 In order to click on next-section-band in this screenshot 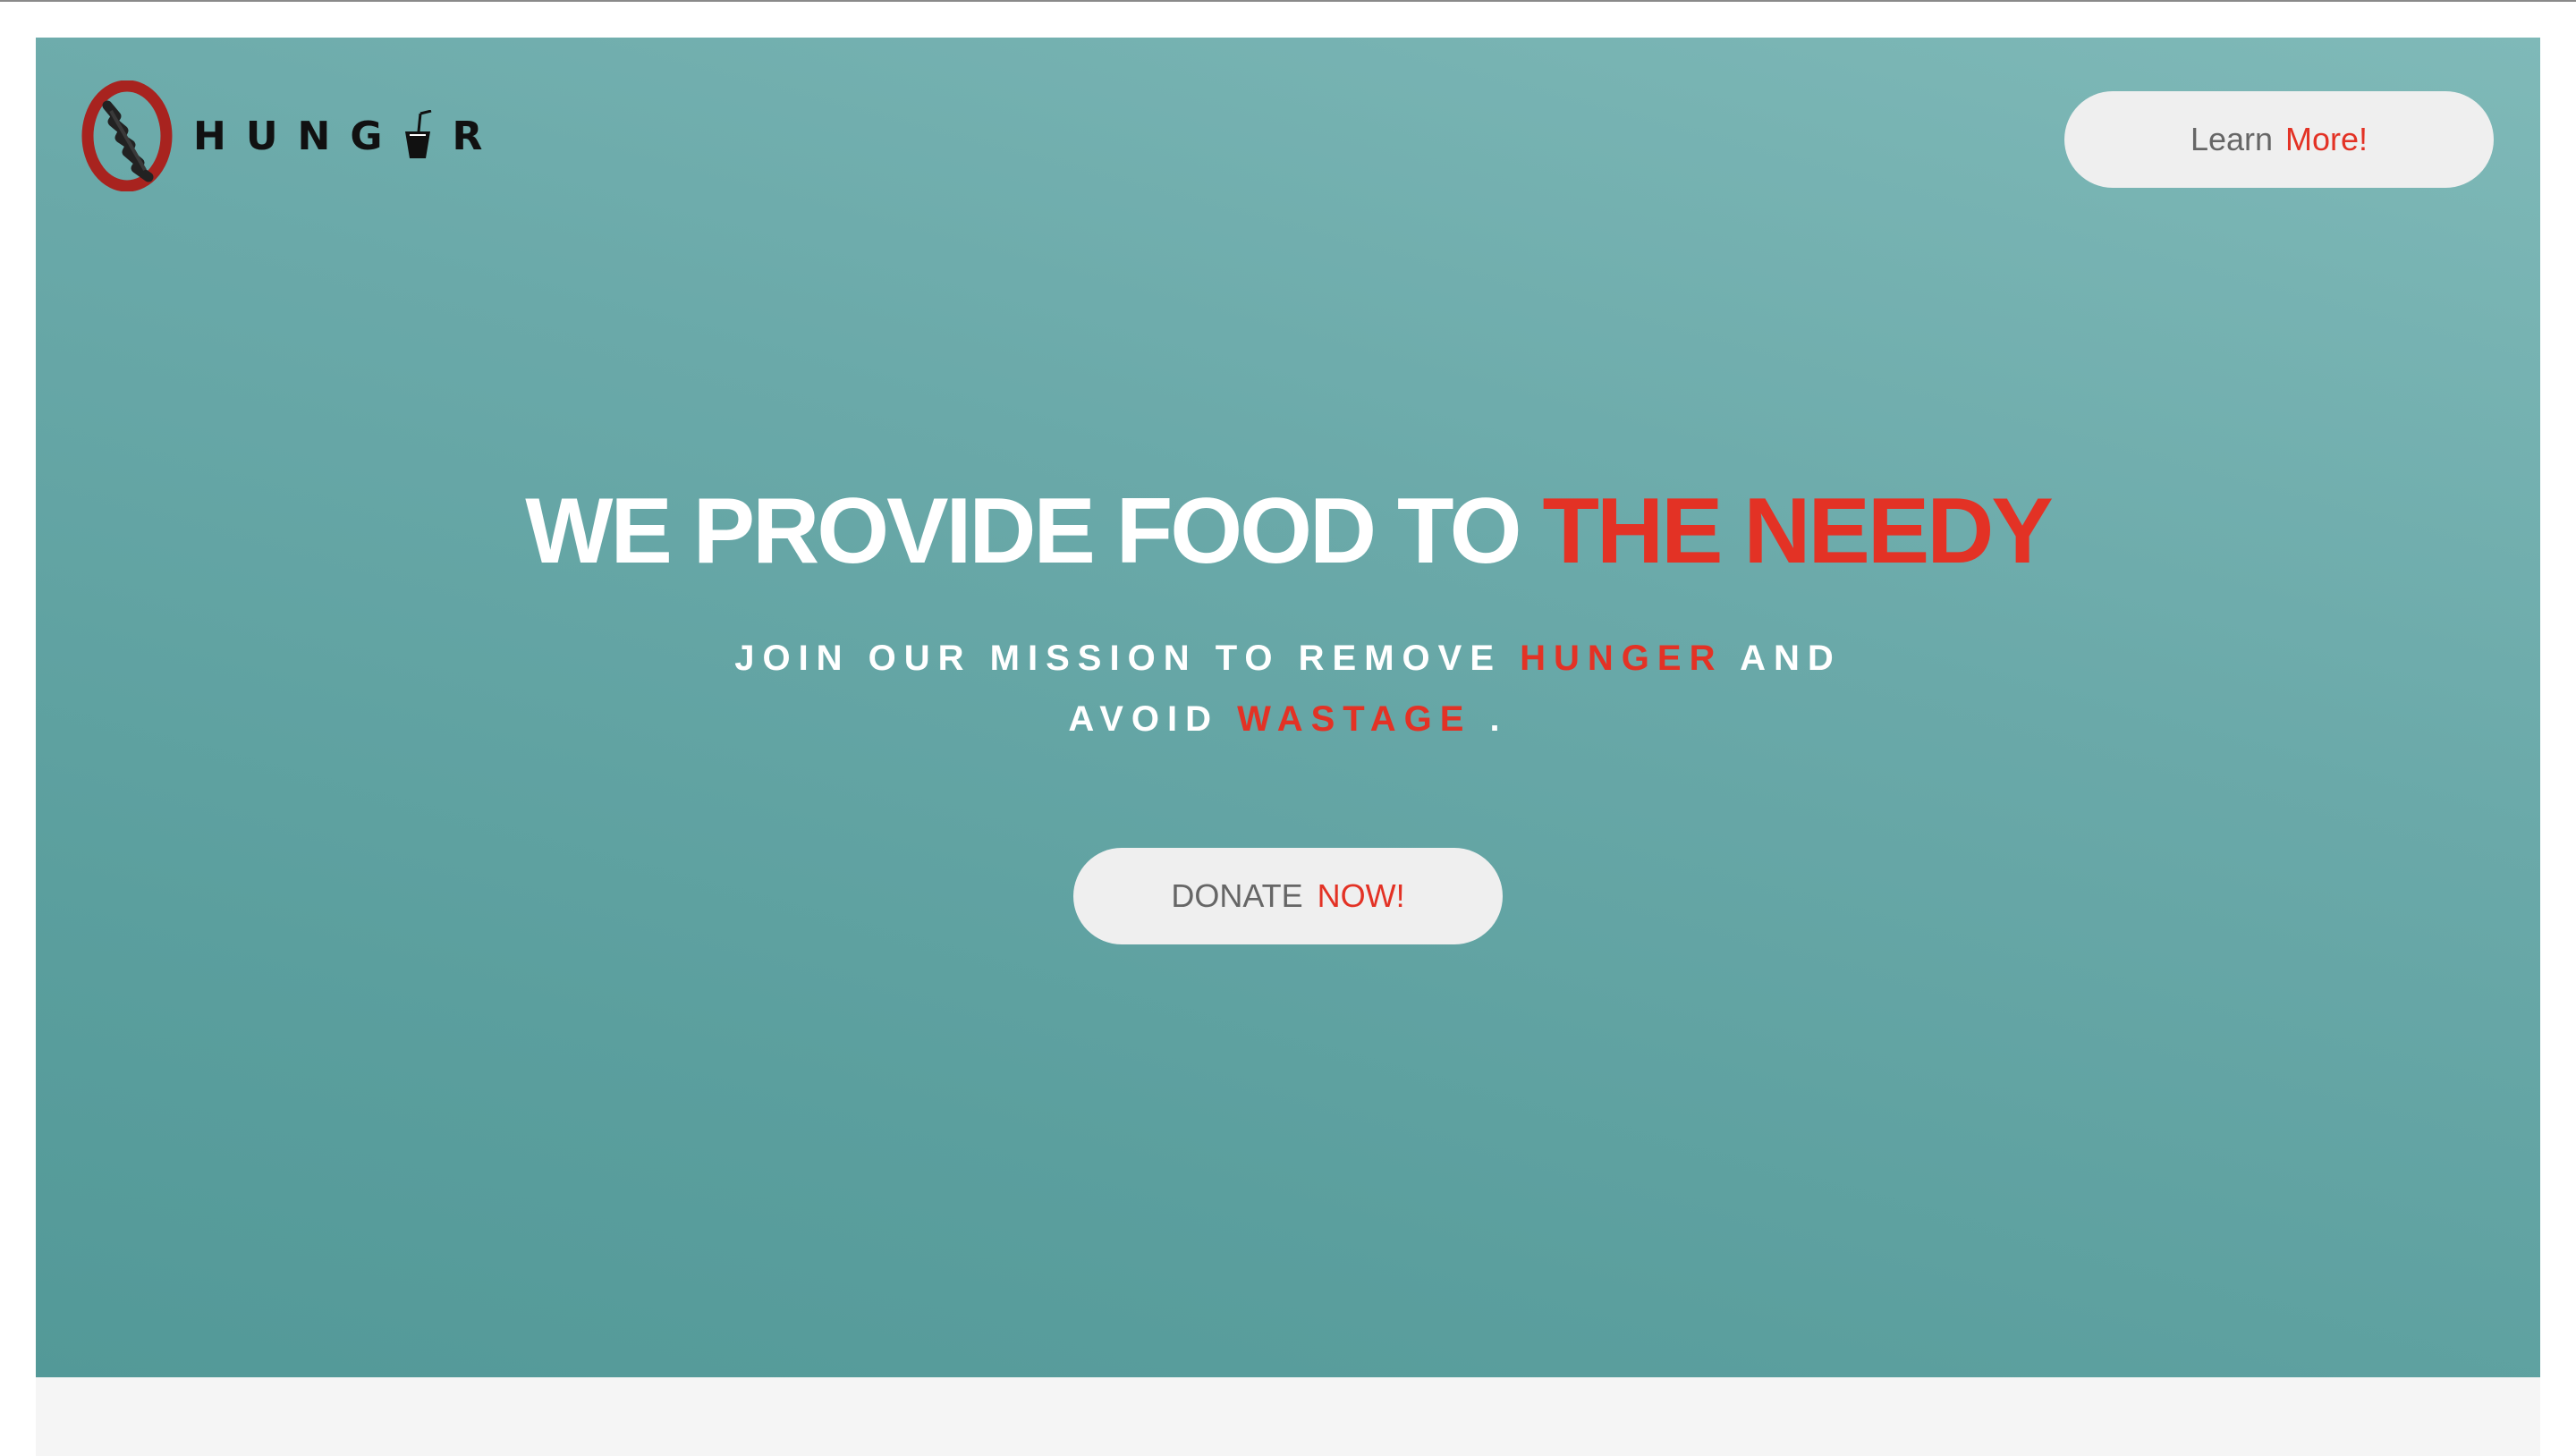, I will do `click(1288, 1416)`.